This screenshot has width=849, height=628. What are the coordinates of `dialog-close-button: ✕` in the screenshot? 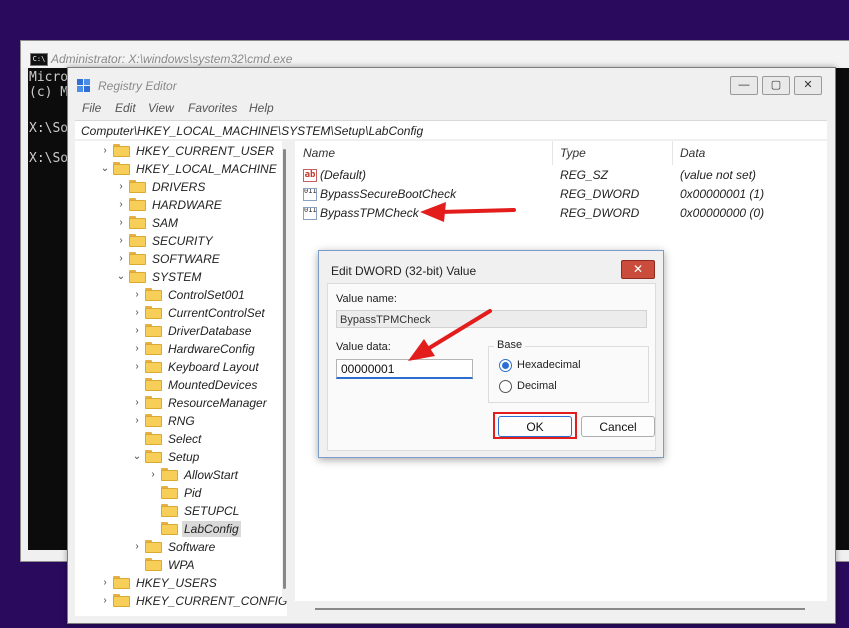 It's located at (638, 269).